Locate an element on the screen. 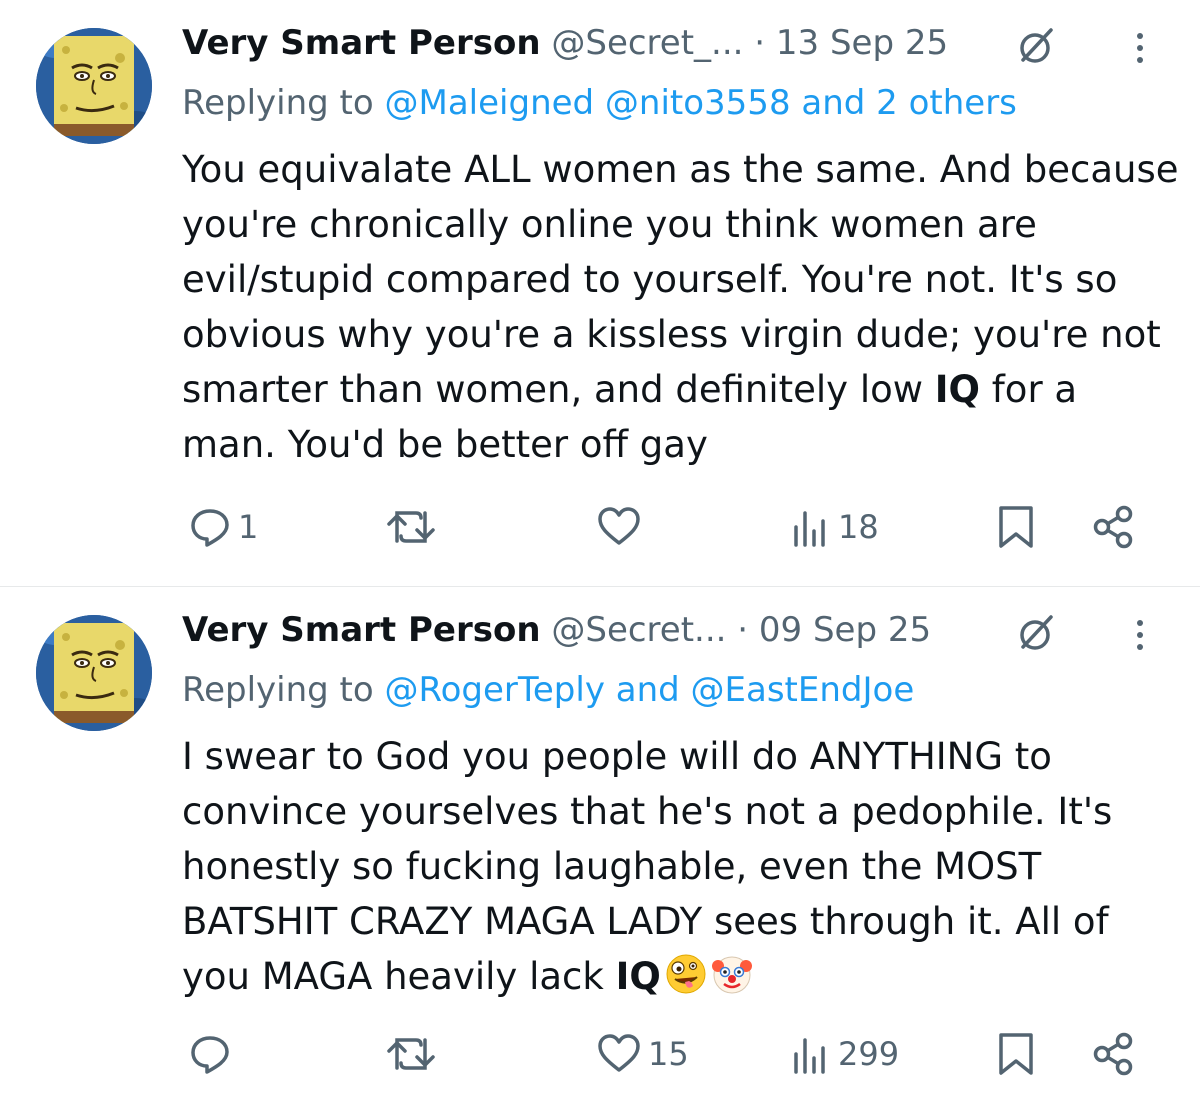 The height and width of the screenshot is (1101, 1200). replying-to-mentions: @RogerTeply and @EastEndJoe is located at coordinates (650, 690).